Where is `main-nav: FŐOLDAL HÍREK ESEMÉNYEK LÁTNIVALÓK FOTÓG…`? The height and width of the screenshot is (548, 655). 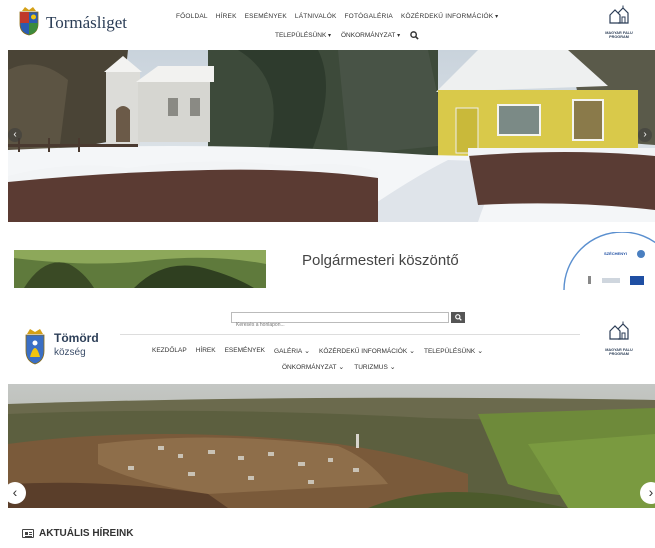 main-nav: FŐOLDAL HÍREK ESEMÉNYEK LÁTNIVALÓK FOTÓG… is located at coordinates (337, 16).